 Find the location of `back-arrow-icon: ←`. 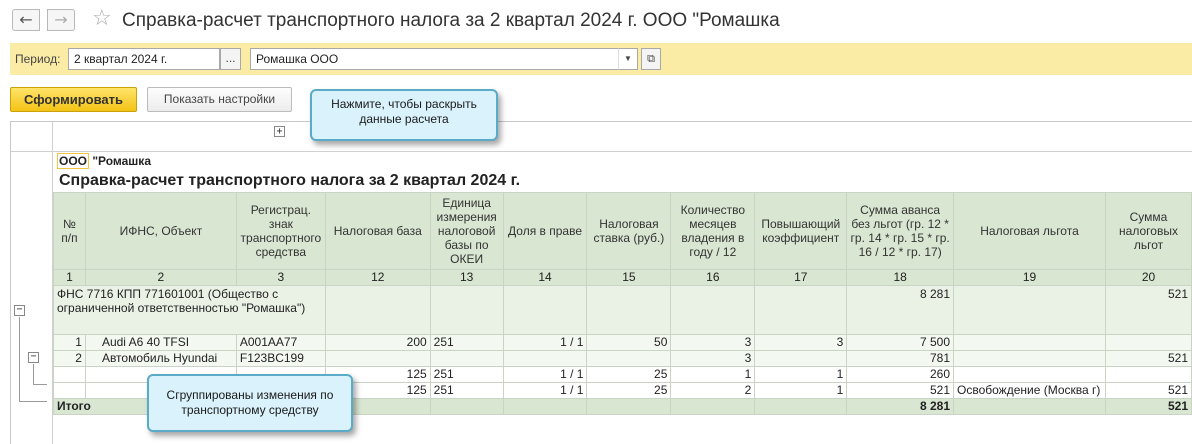

back-arrow-icon: ← is located at coordinates (26, 20).